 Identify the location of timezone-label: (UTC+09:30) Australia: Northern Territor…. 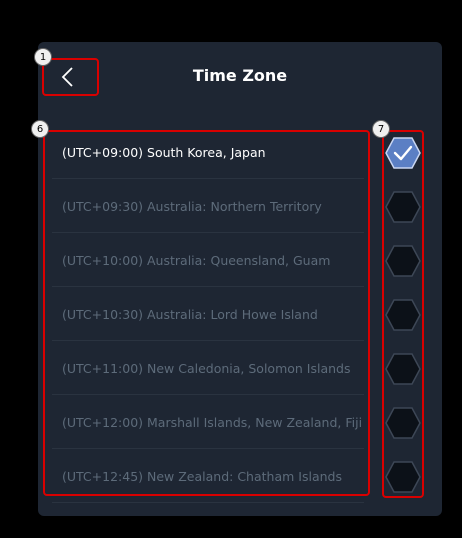
(192, 206).